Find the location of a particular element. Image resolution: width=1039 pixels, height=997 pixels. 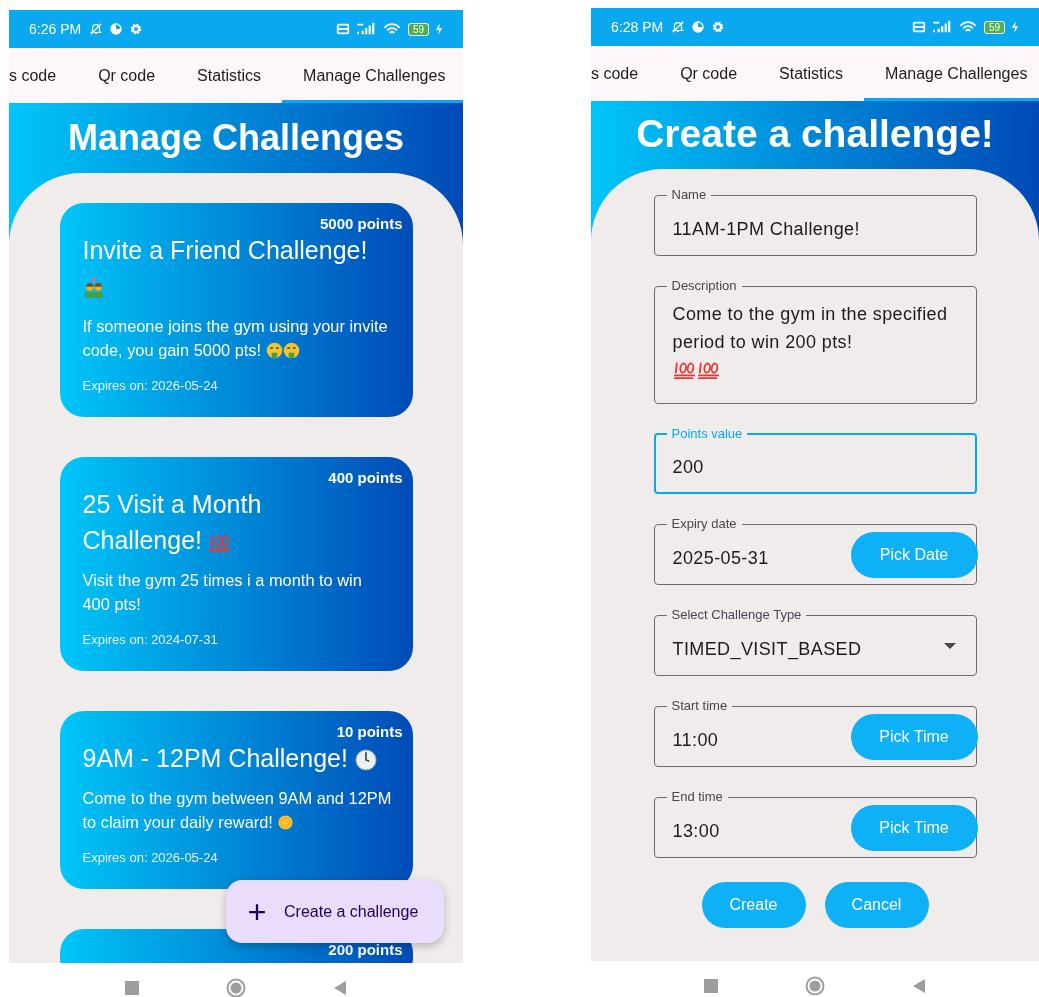

couple-icon is located at coordinates (93, 288).